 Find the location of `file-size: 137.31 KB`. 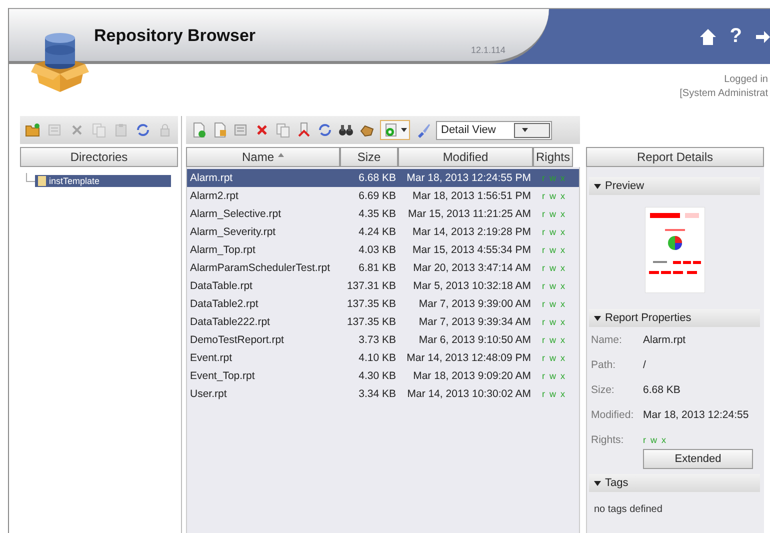

file-size: 137.31 KB is located at coordinates (371, 286).